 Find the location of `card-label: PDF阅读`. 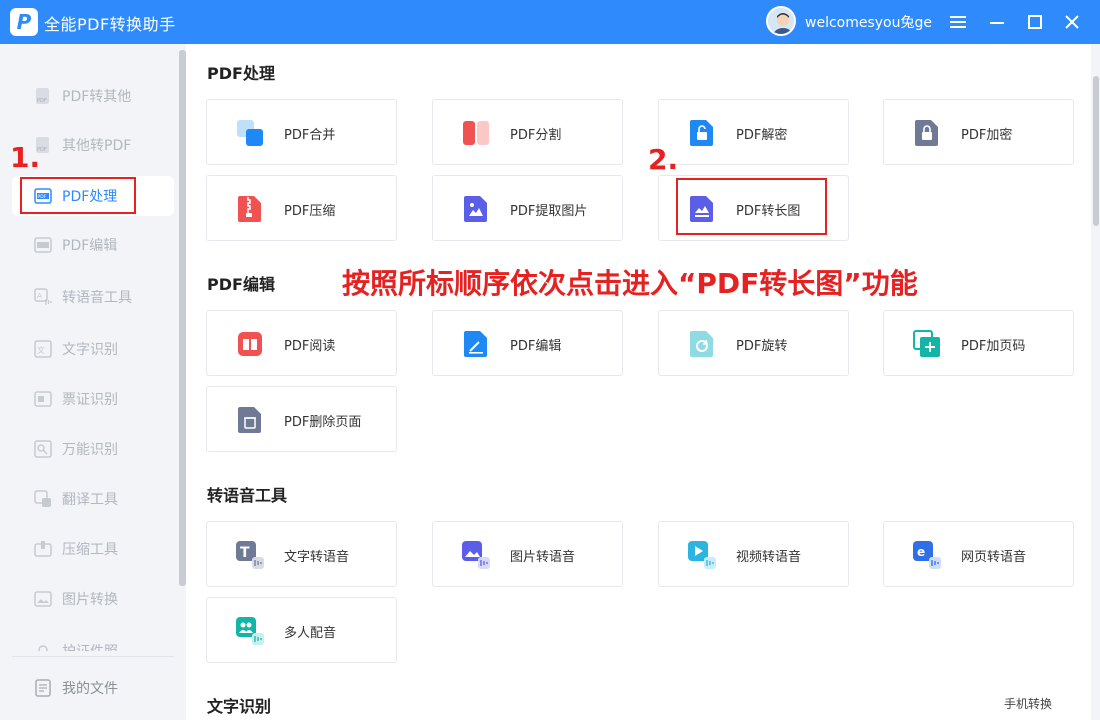

card-label: PDF阅读 is located at coordinates (310, 346).